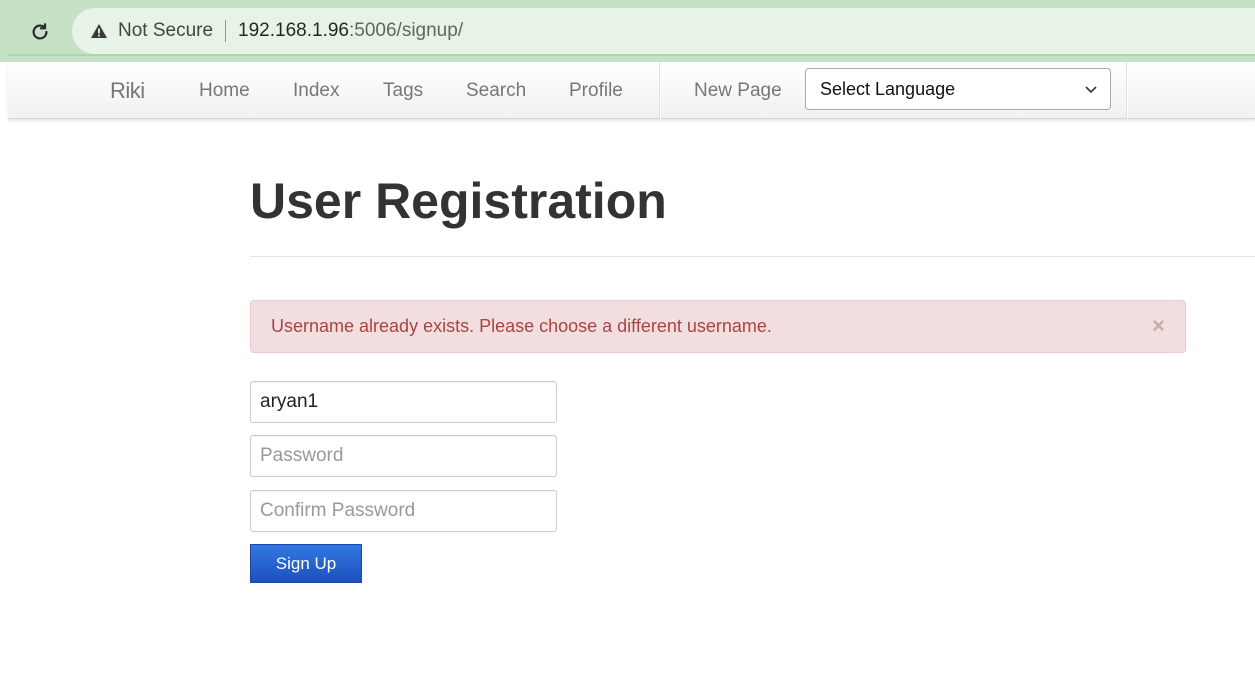 The height and width of the screenshot is (673, 1255). What do you see at coordinates (663, 31) in the screenshot?
I see `address-bar: Not Secure 192.168.1.96 :5006/signup/` at bounding box center [663, 31].